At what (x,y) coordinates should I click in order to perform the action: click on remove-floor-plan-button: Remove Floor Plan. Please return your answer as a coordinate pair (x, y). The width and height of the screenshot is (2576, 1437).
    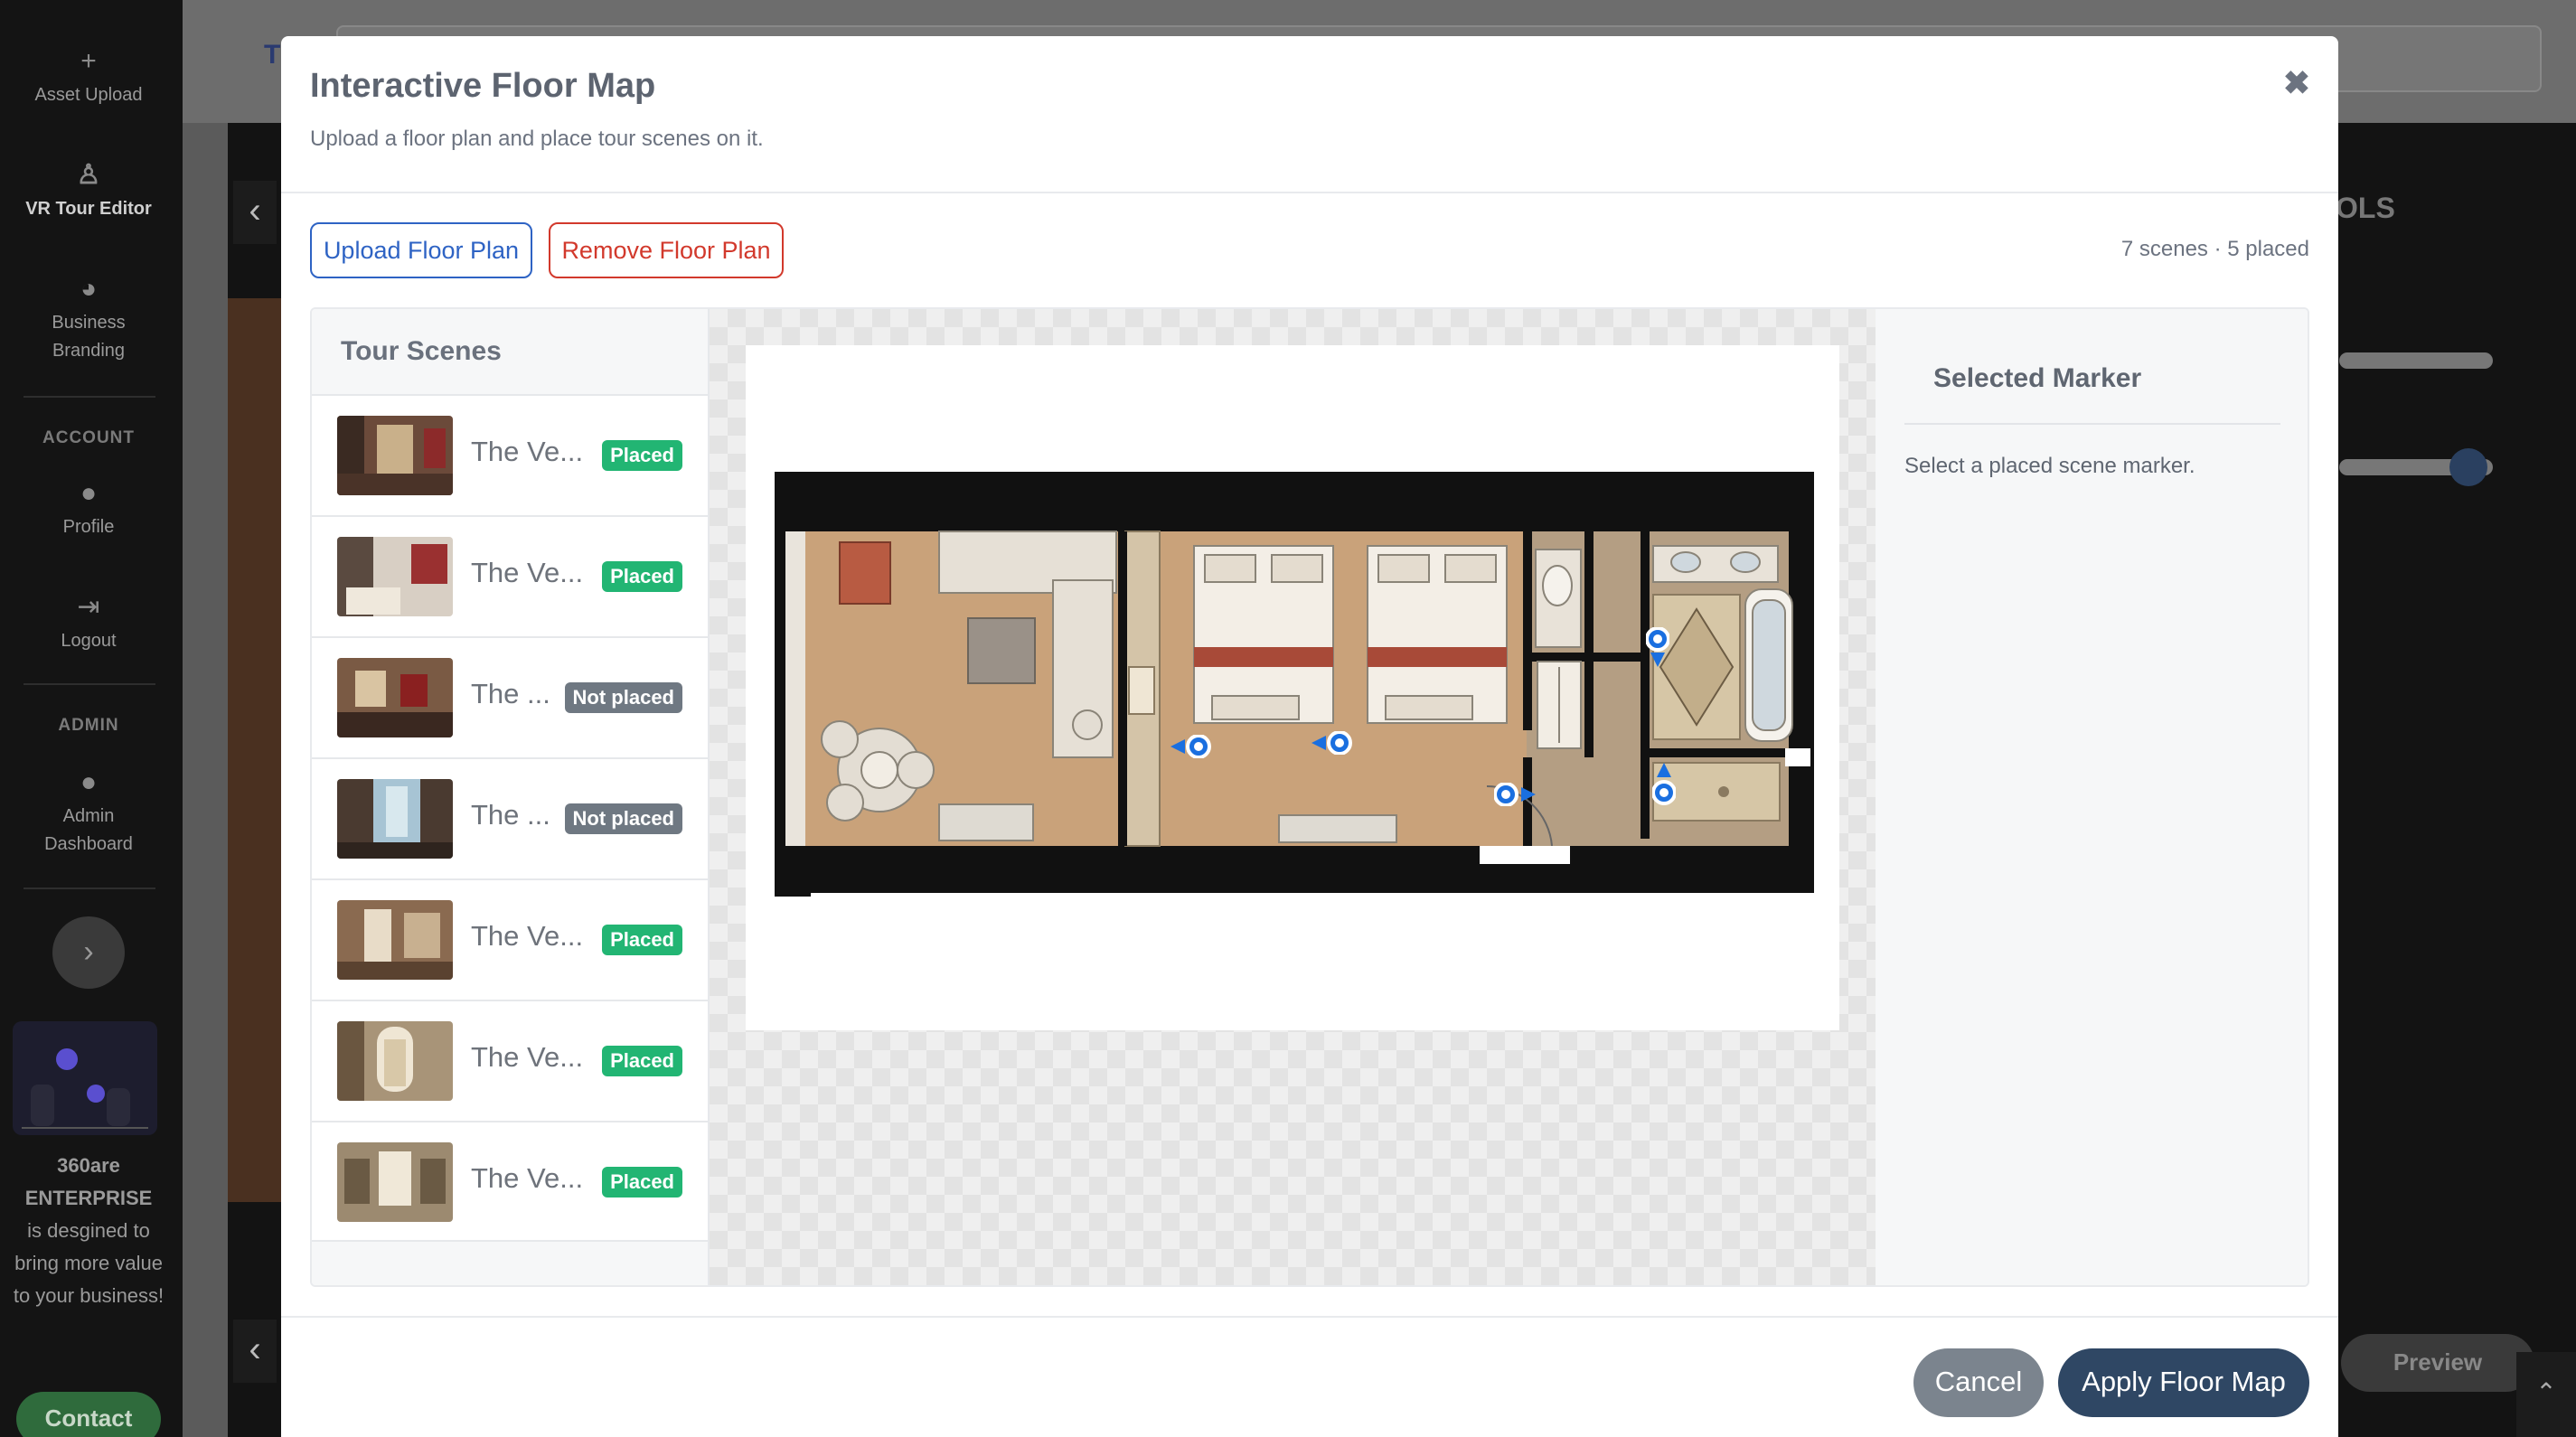
    Looking at the image, I should click on (666, 250).